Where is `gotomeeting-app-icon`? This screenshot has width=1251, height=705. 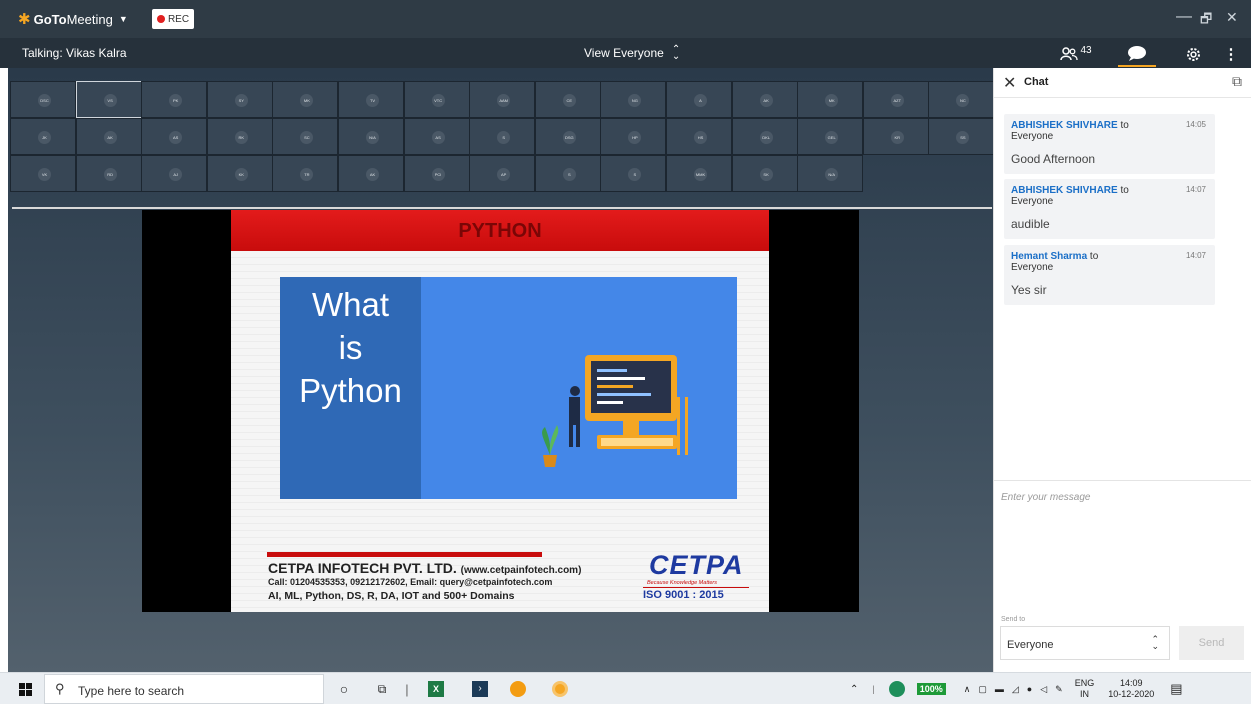 gotomeeting-app-icon is located at coordinates (560, 689).